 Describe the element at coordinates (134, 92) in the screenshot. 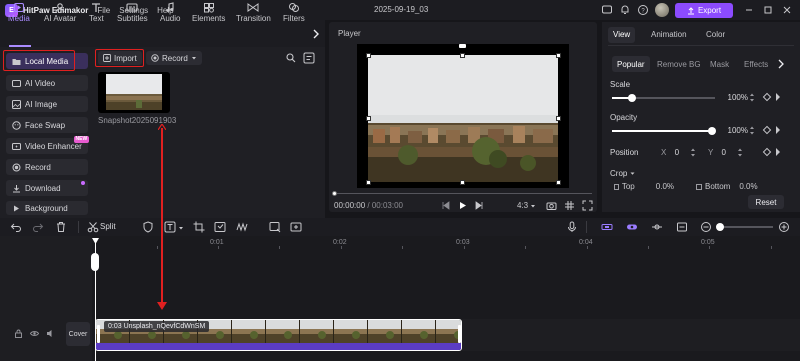

I see `media-thumbnail` at that location.